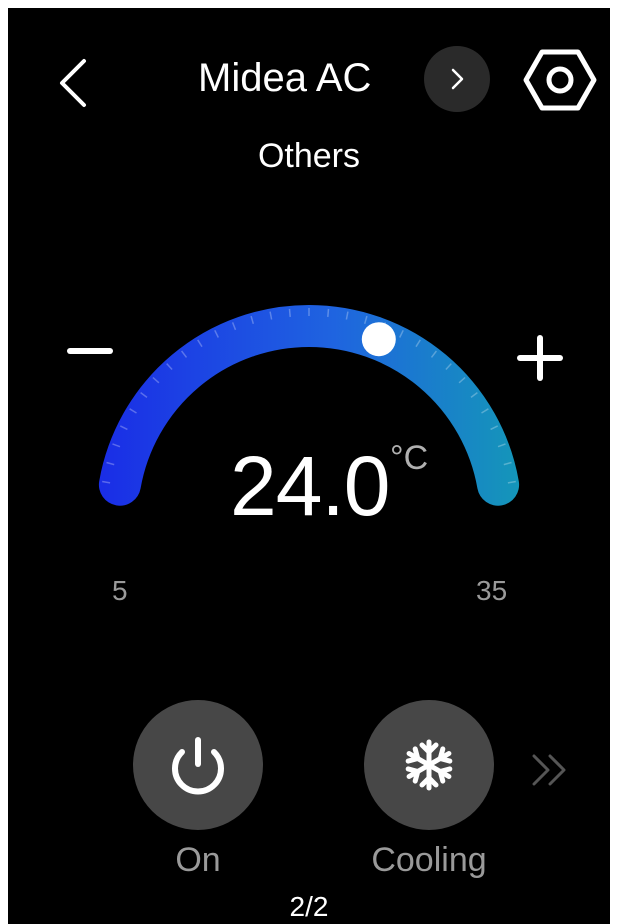 The image size is (618, 924). I want to click on snowflake-icon, so click(429, 765).